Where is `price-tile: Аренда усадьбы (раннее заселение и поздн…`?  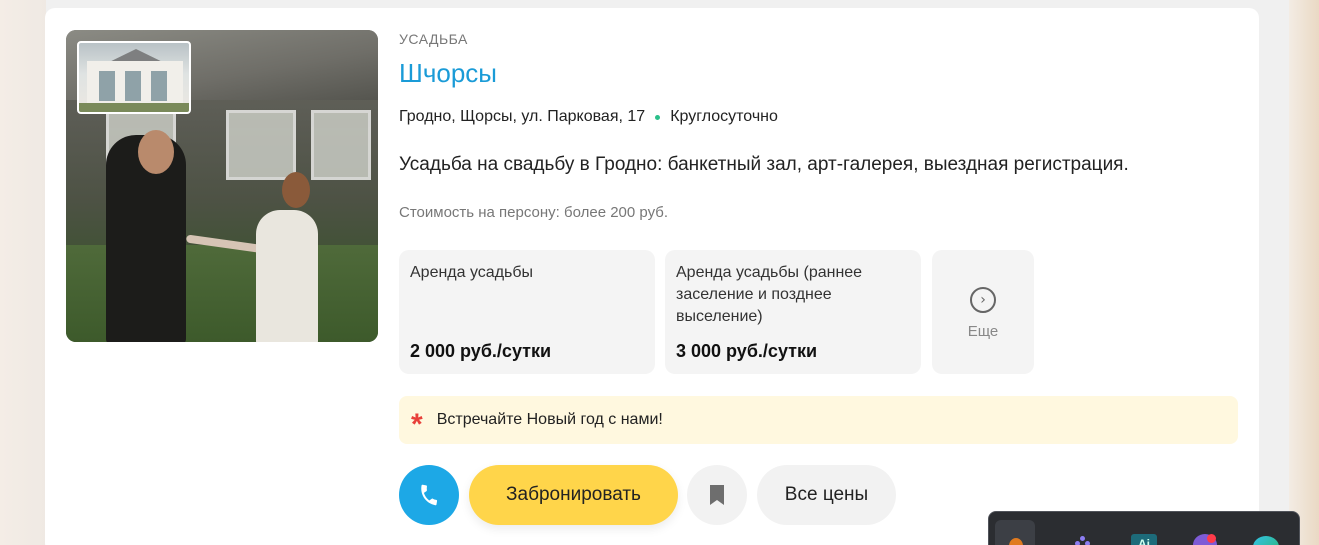
price-tile: Аренда усадьбы (раннее заселение и поздн… is located at coordinates (793, 312).